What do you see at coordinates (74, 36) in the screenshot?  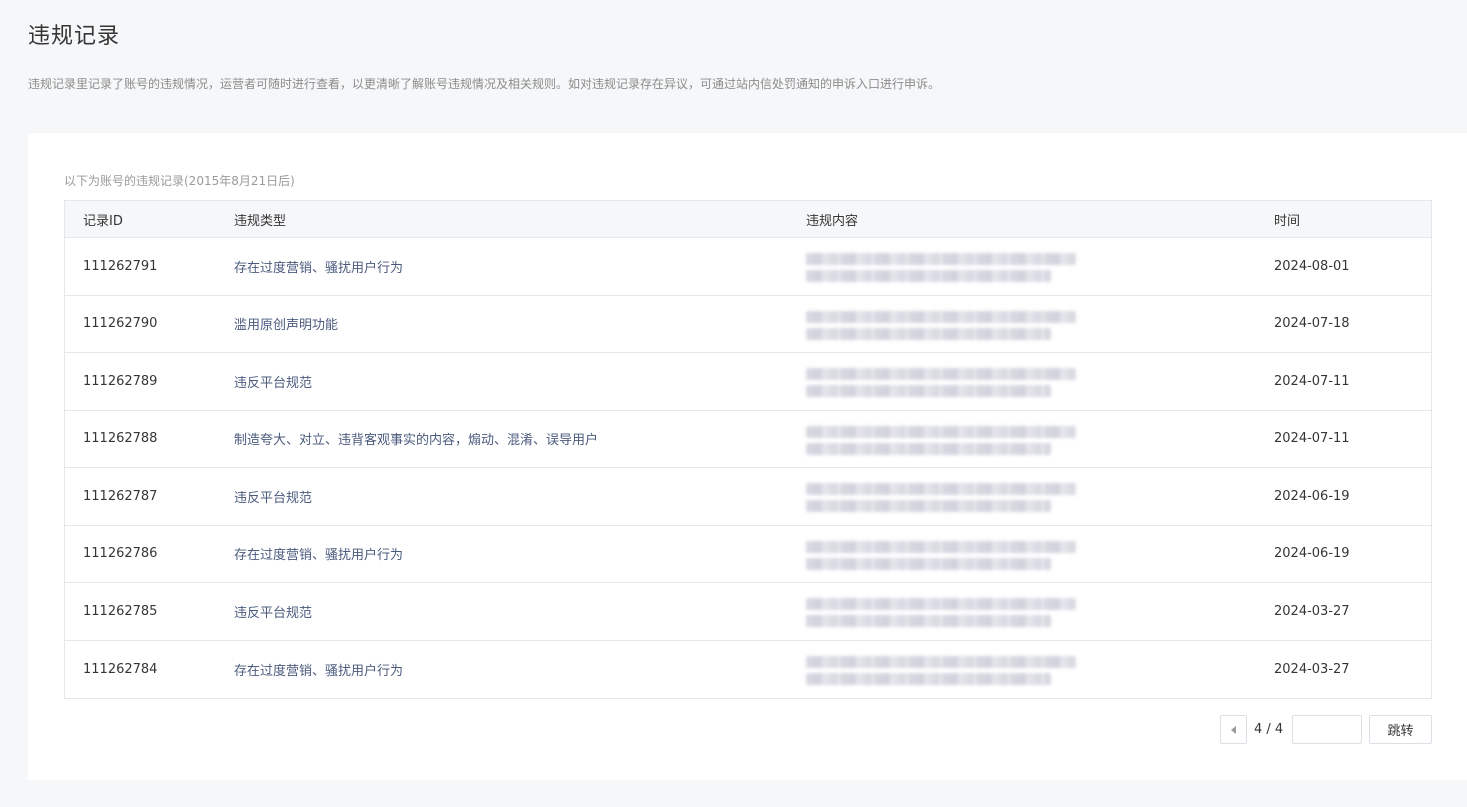 I see `page-title: 违规记录` at bounding box center [74, 36].